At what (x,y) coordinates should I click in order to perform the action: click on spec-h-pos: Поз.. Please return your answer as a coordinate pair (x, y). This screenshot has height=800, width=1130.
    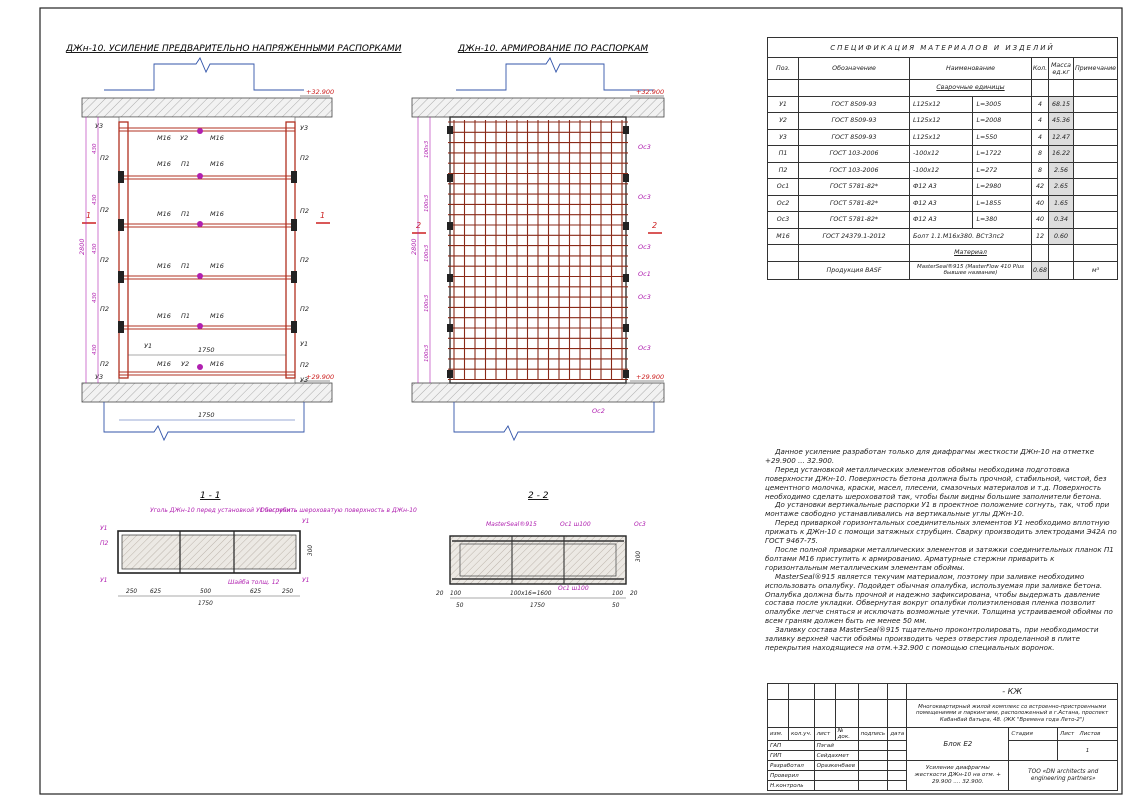
    Looking at the image, I should click on (783, 68).